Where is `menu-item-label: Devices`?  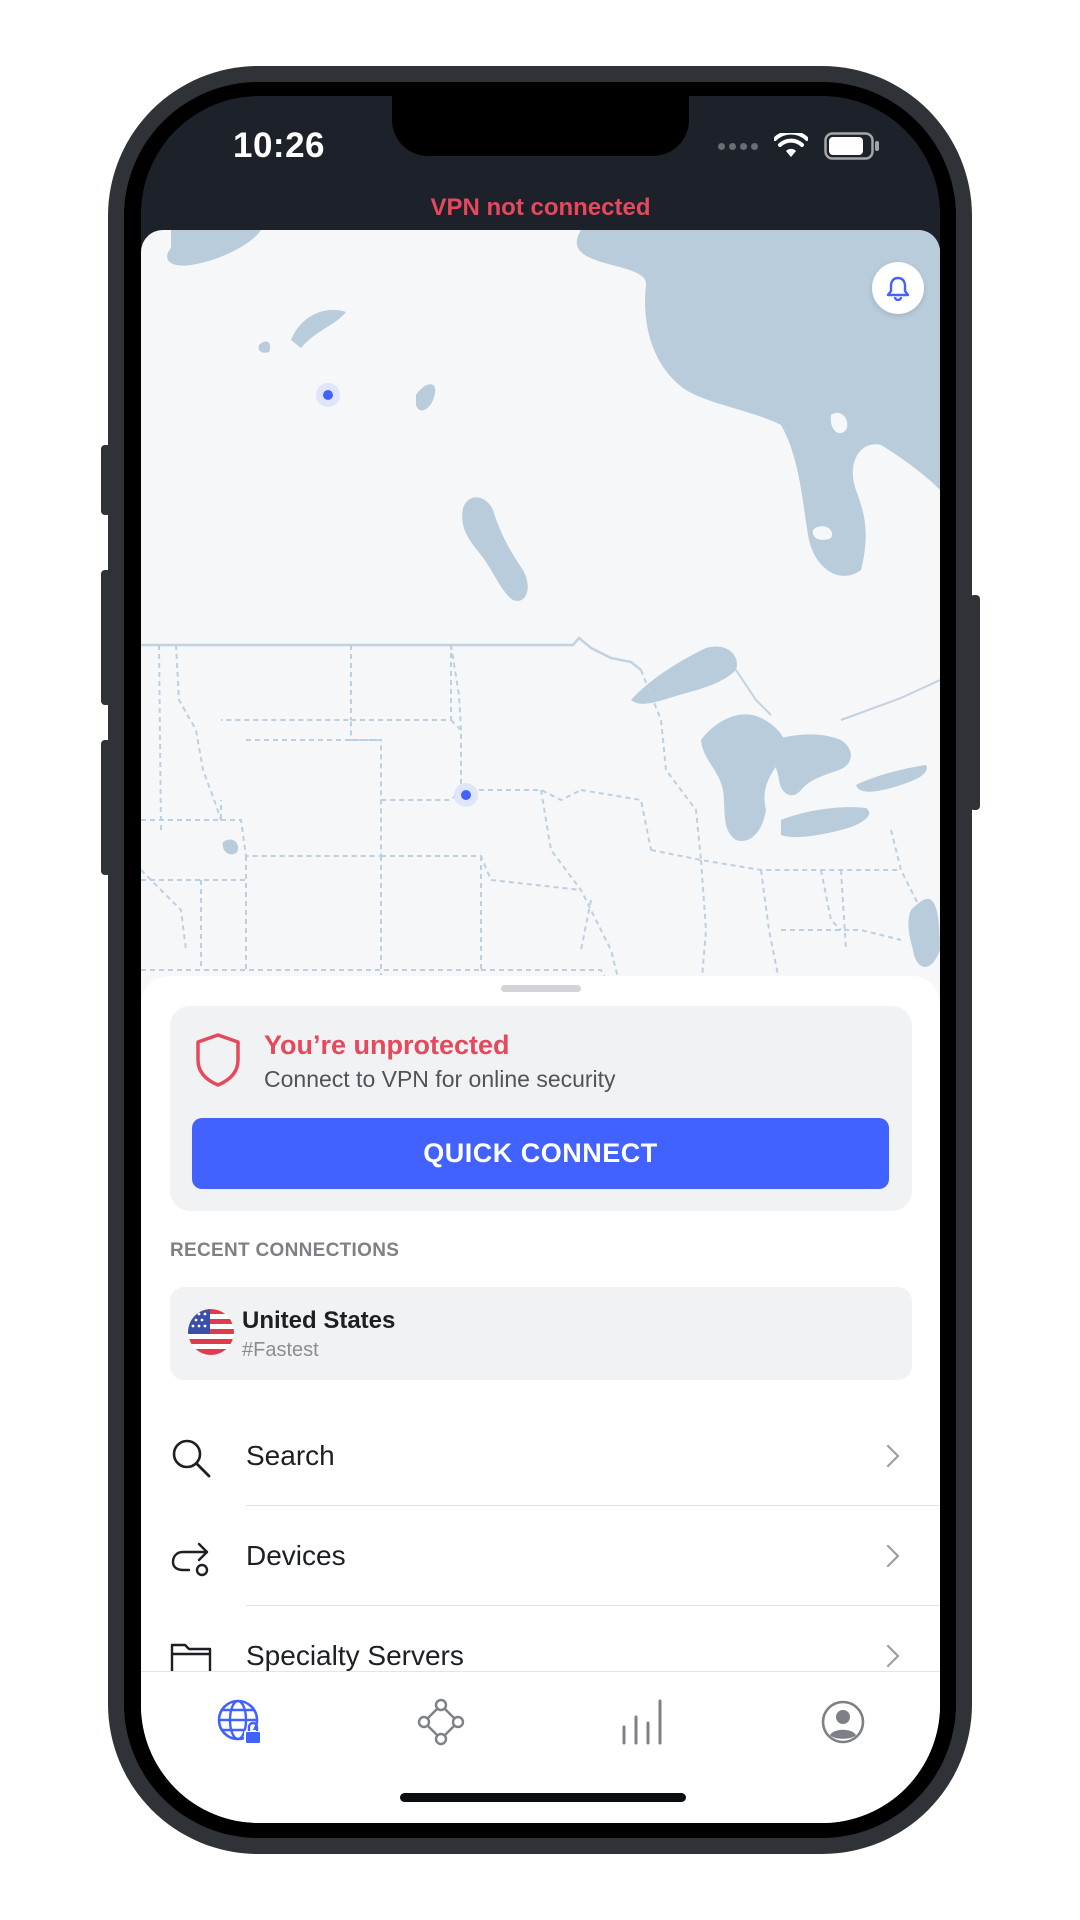 menu-item-label: Devices is located at coordinates (296, 1555).